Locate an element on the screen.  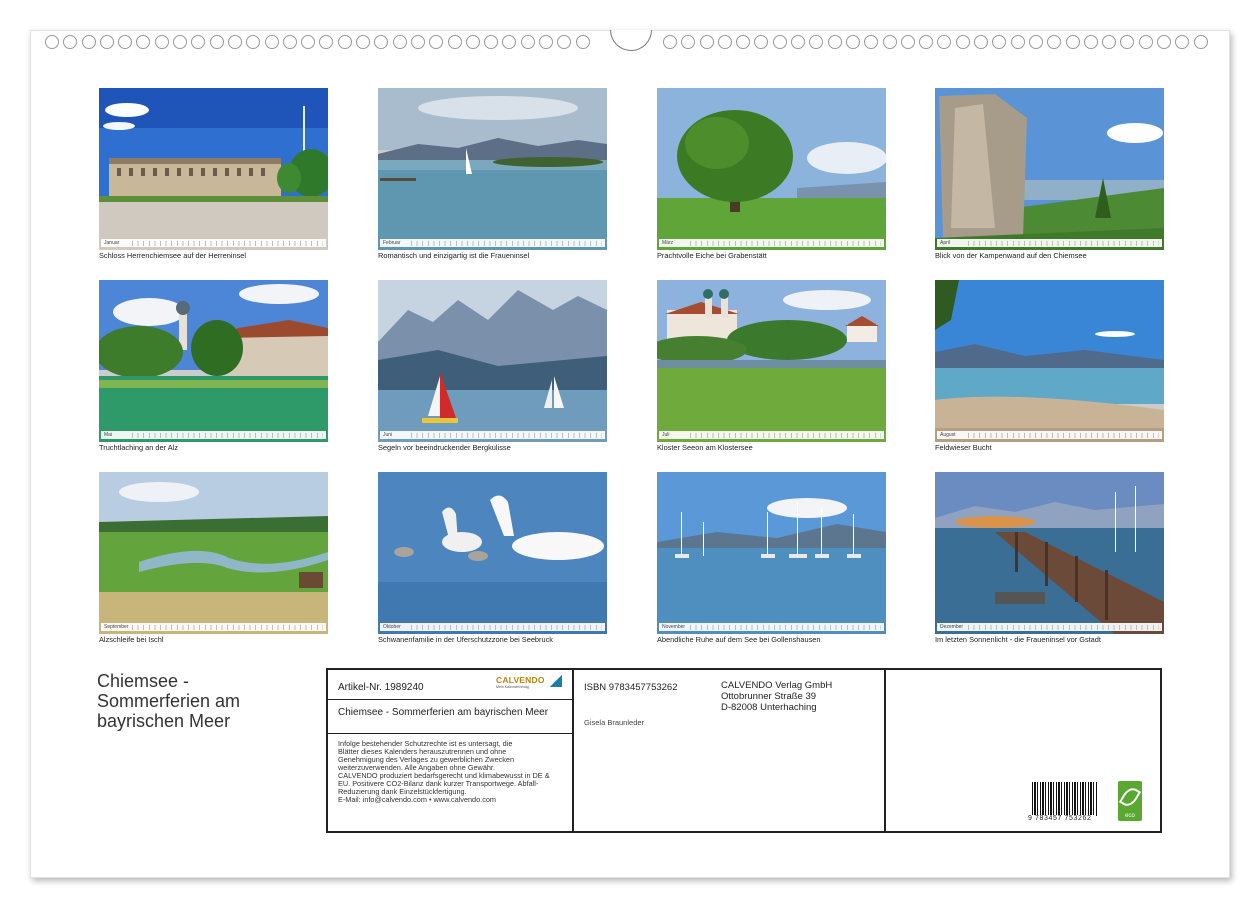
photo-september: September is located at coordinates (213, 553).